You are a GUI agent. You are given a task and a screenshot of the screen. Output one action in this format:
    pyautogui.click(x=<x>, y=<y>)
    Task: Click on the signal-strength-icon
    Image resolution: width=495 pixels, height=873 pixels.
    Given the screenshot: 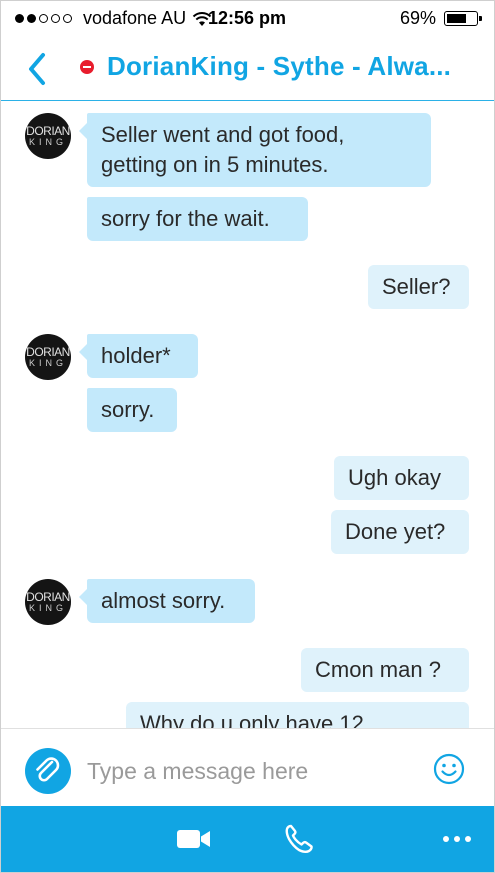 What is the action you would take?
    pyautogui.click(x=45, y=18)
    